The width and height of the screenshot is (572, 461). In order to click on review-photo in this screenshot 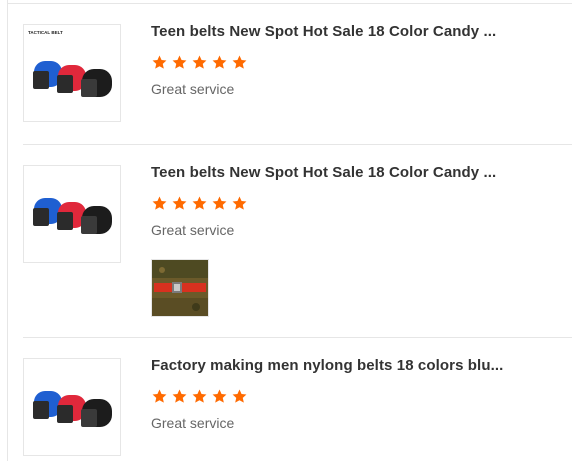, I will do `click(180, 288)`.